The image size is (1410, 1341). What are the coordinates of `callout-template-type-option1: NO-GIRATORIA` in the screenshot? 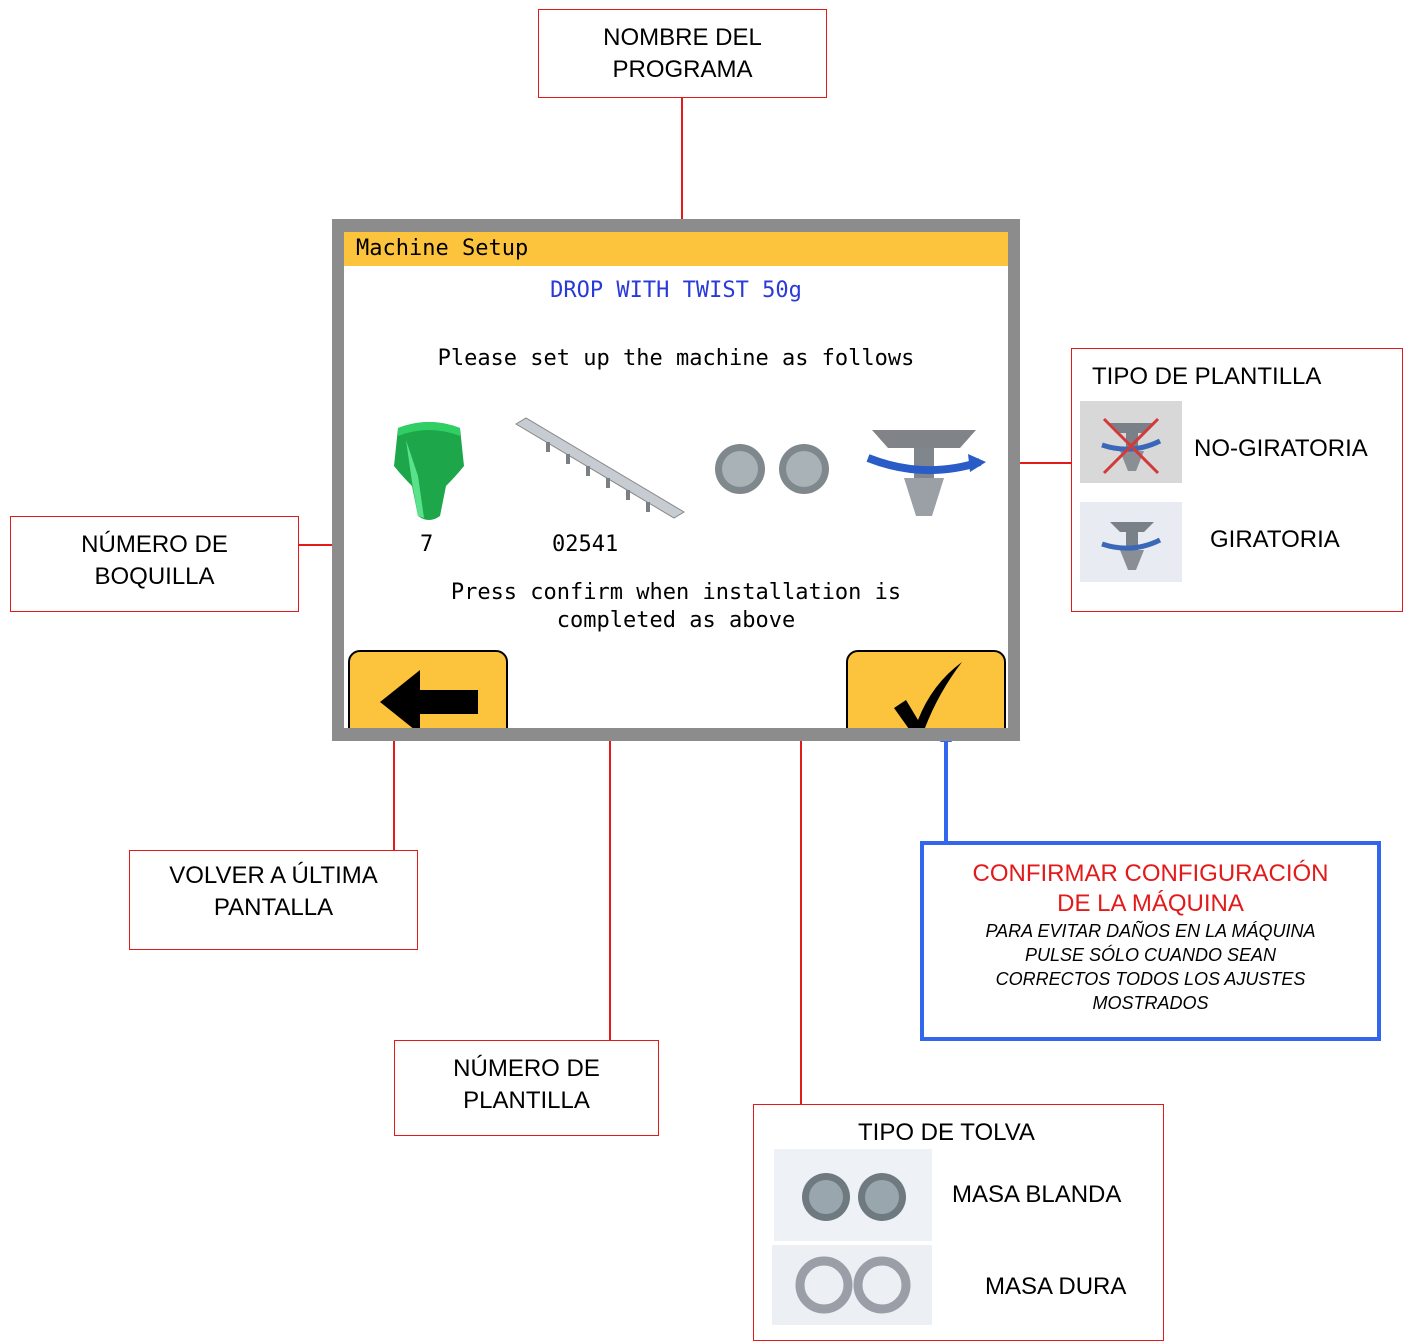 It's located at (1281, 448).